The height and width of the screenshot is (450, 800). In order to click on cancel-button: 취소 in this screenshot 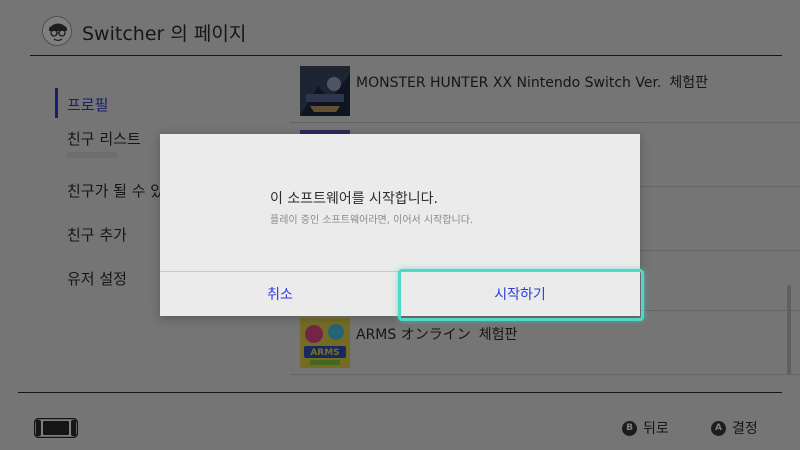, I will do `click(280, 294)`.